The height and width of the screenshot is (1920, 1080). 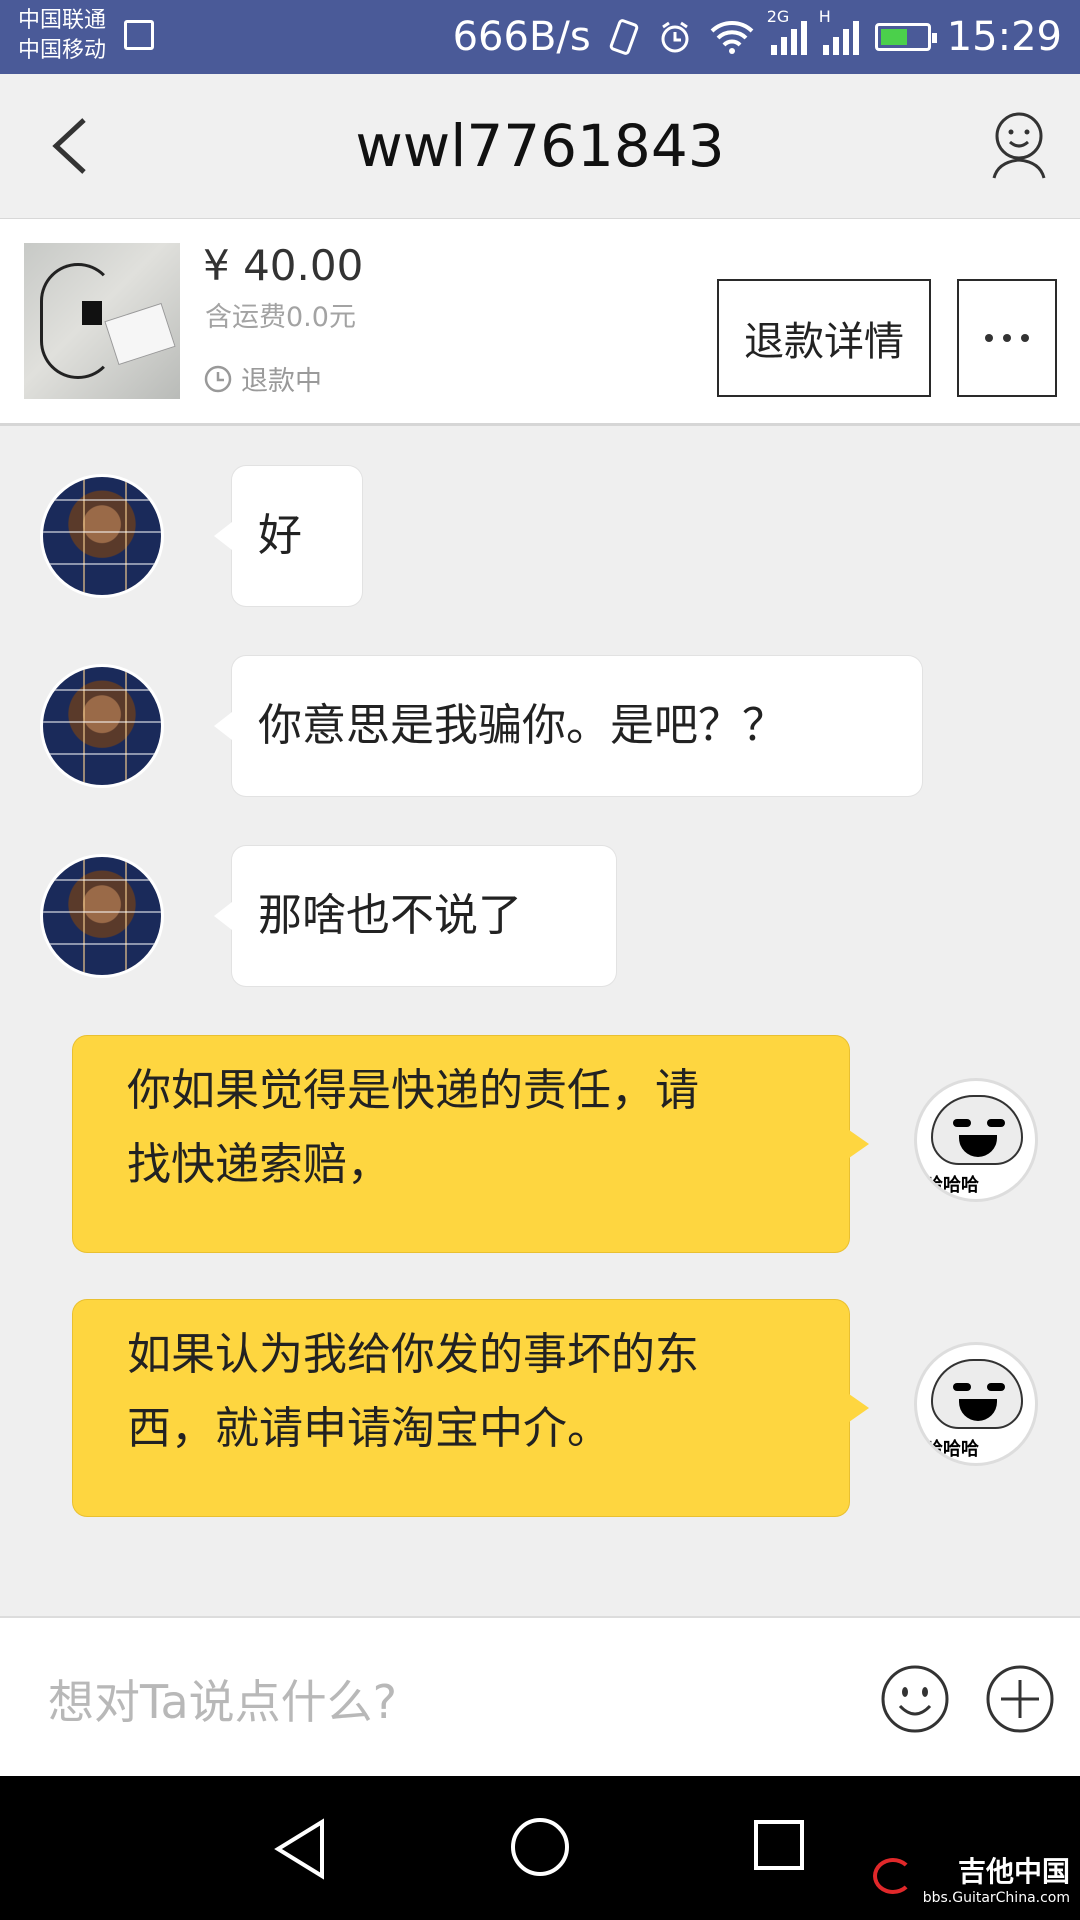 I want to click on watermark-title: 吉他中国, so click(x=1013, y=1871).